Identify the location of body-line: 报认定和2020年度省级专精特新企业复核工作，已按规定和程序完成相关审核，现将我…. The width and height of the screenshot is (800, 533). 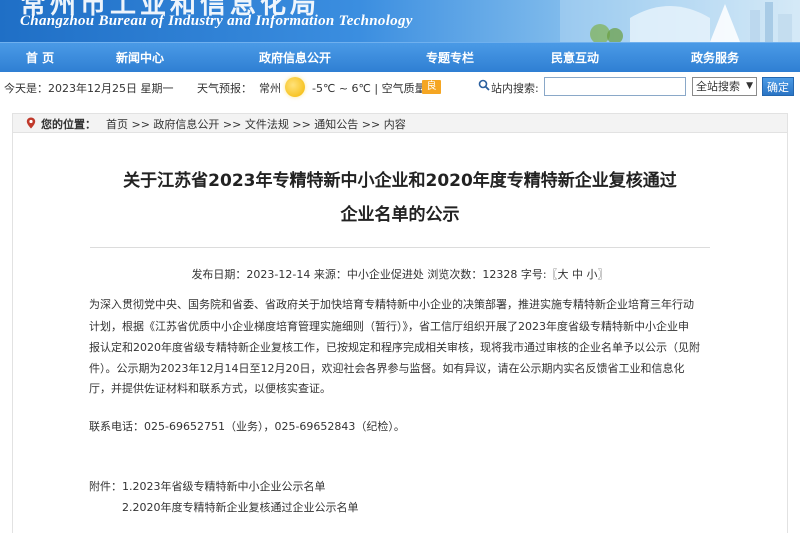
(394, 347).